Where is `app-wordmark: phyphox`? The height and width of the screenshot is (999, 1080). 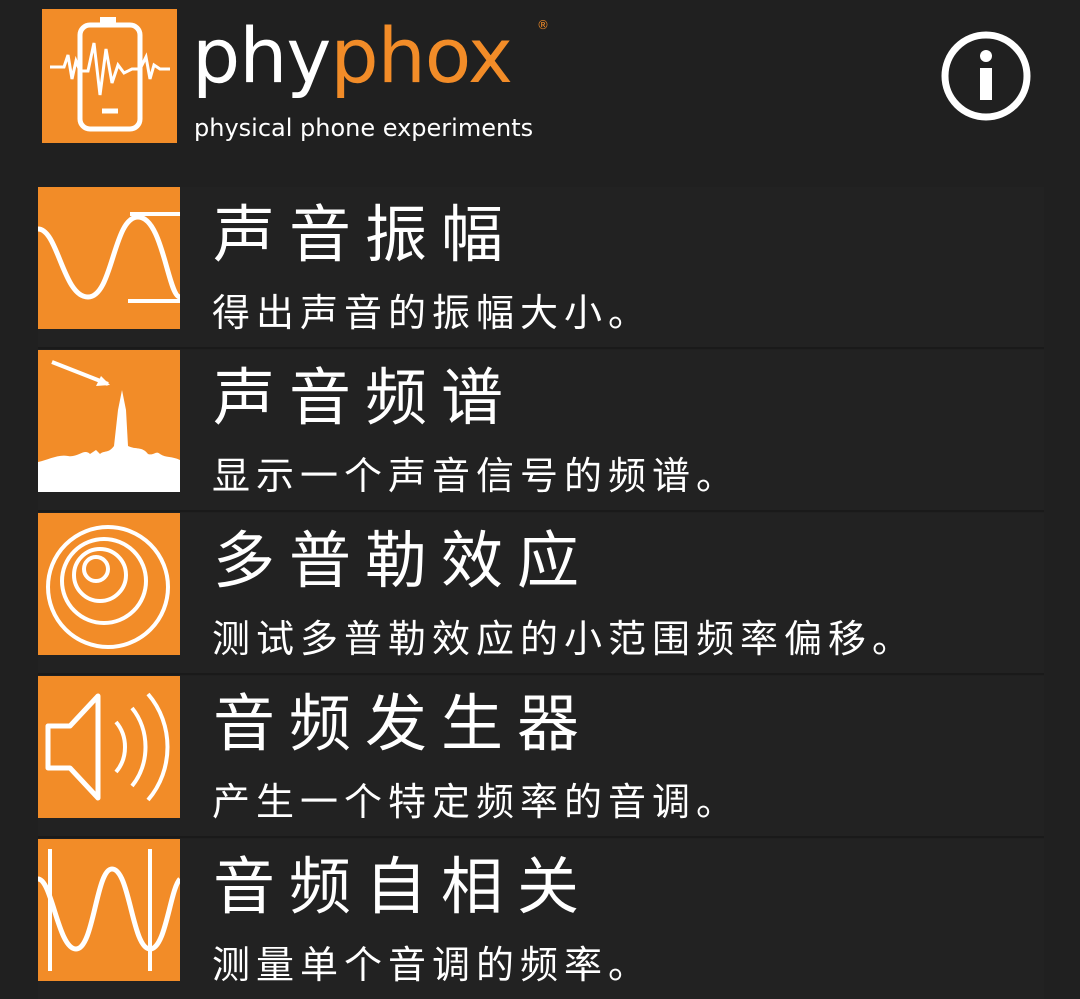
app-wordmark: phyphox is located at coordinates (352, 55).